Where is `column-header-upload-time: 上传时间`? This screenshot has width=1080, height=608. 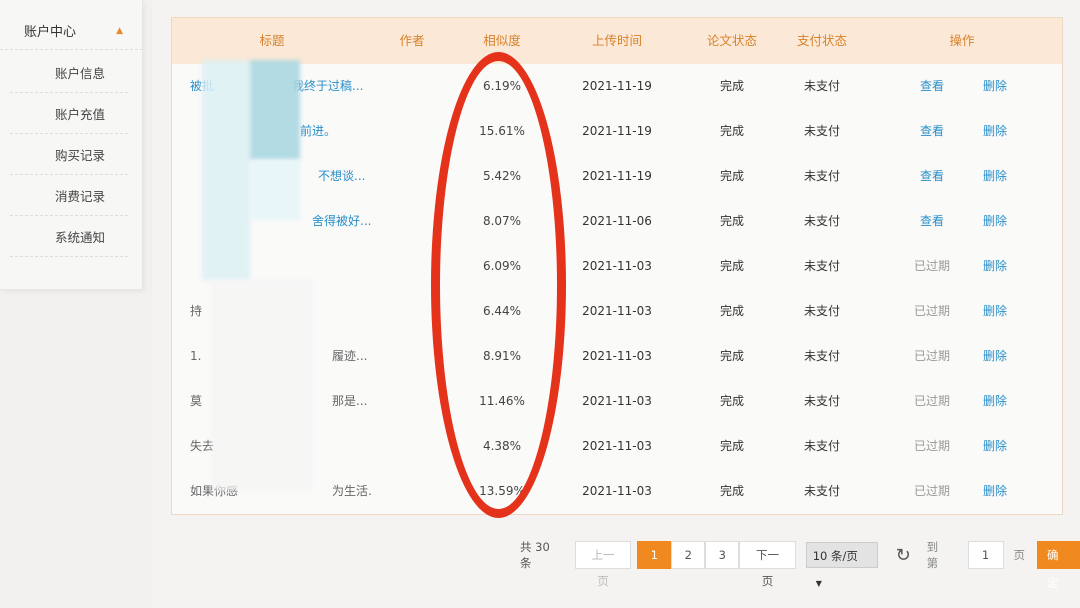 column-header-upload-time: 上传时间 is located at coordinates (616, 40).